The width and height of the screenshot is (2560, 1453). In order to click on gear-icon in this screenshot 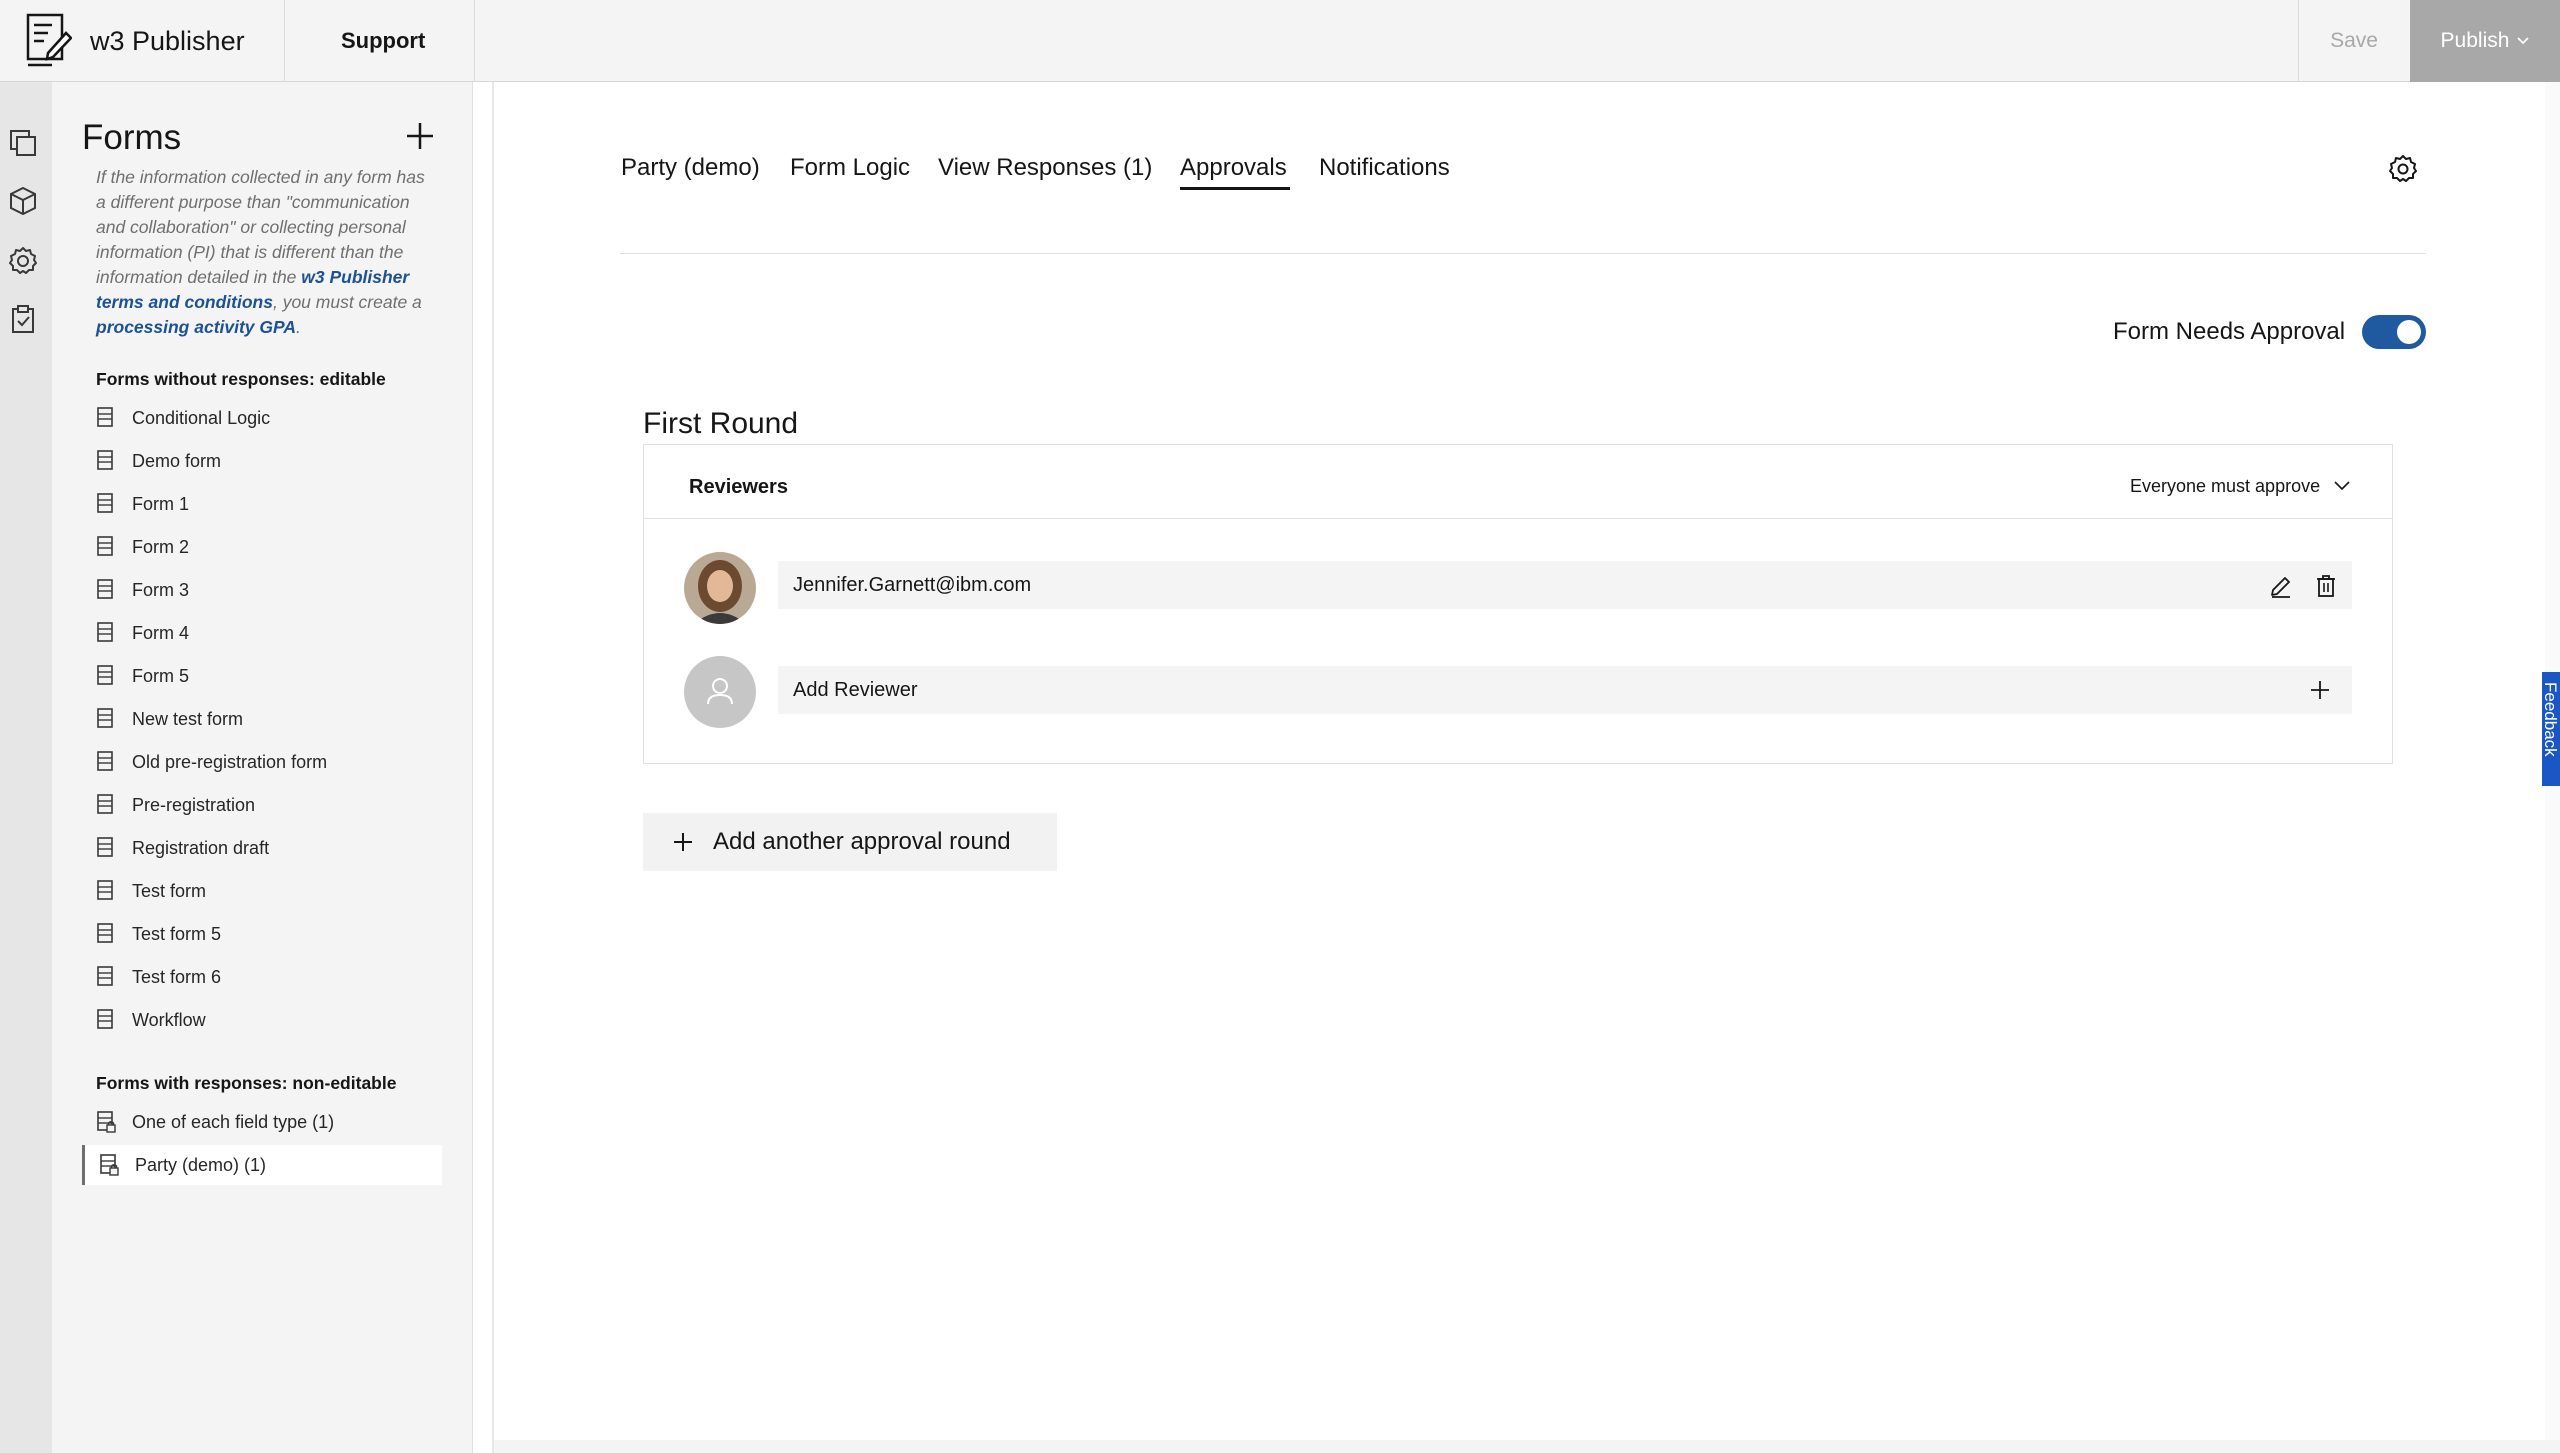, I will do `click(23, 261)`.